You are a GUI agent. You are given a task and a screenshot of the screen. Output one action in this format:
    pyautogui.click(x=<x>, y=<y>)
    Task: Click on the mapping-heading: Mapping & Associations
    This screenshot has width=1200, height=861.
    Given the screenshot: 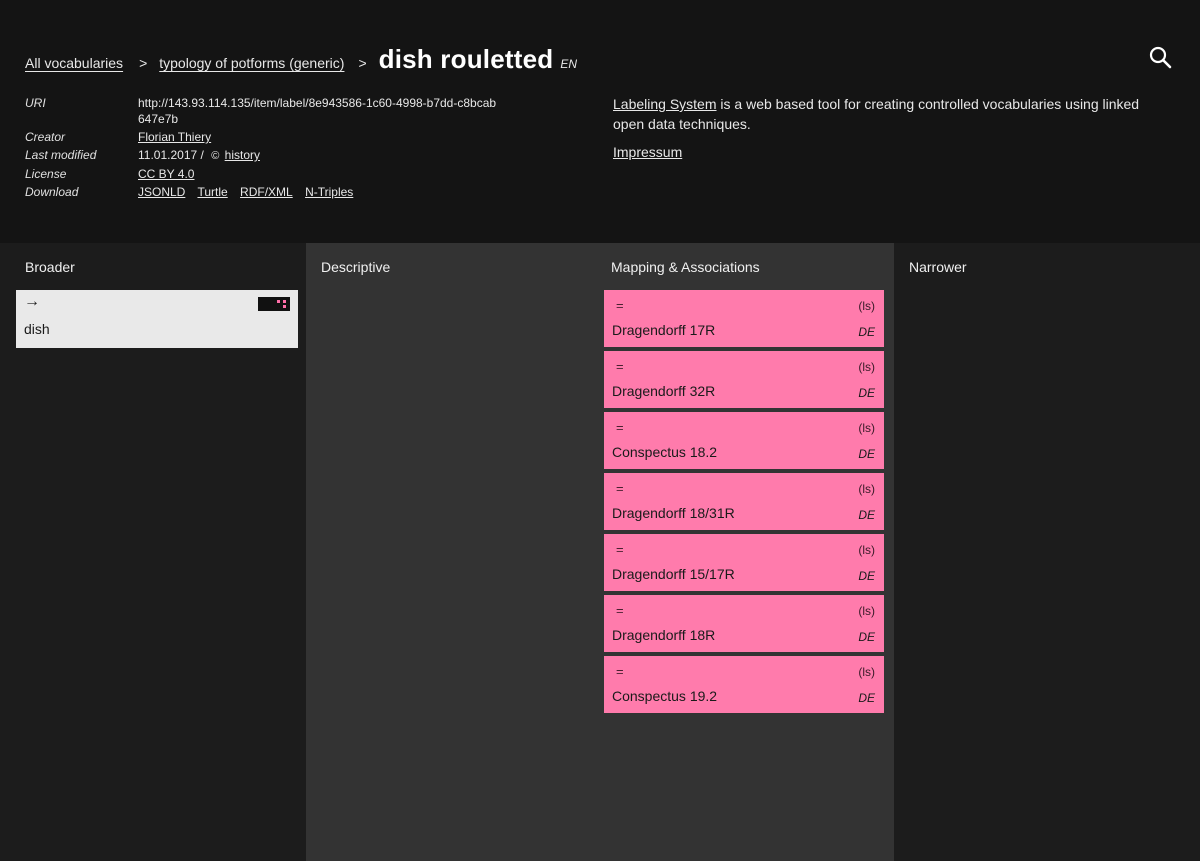 What is the action you would take?
    pyautogui.click(x=685, y=267)
    